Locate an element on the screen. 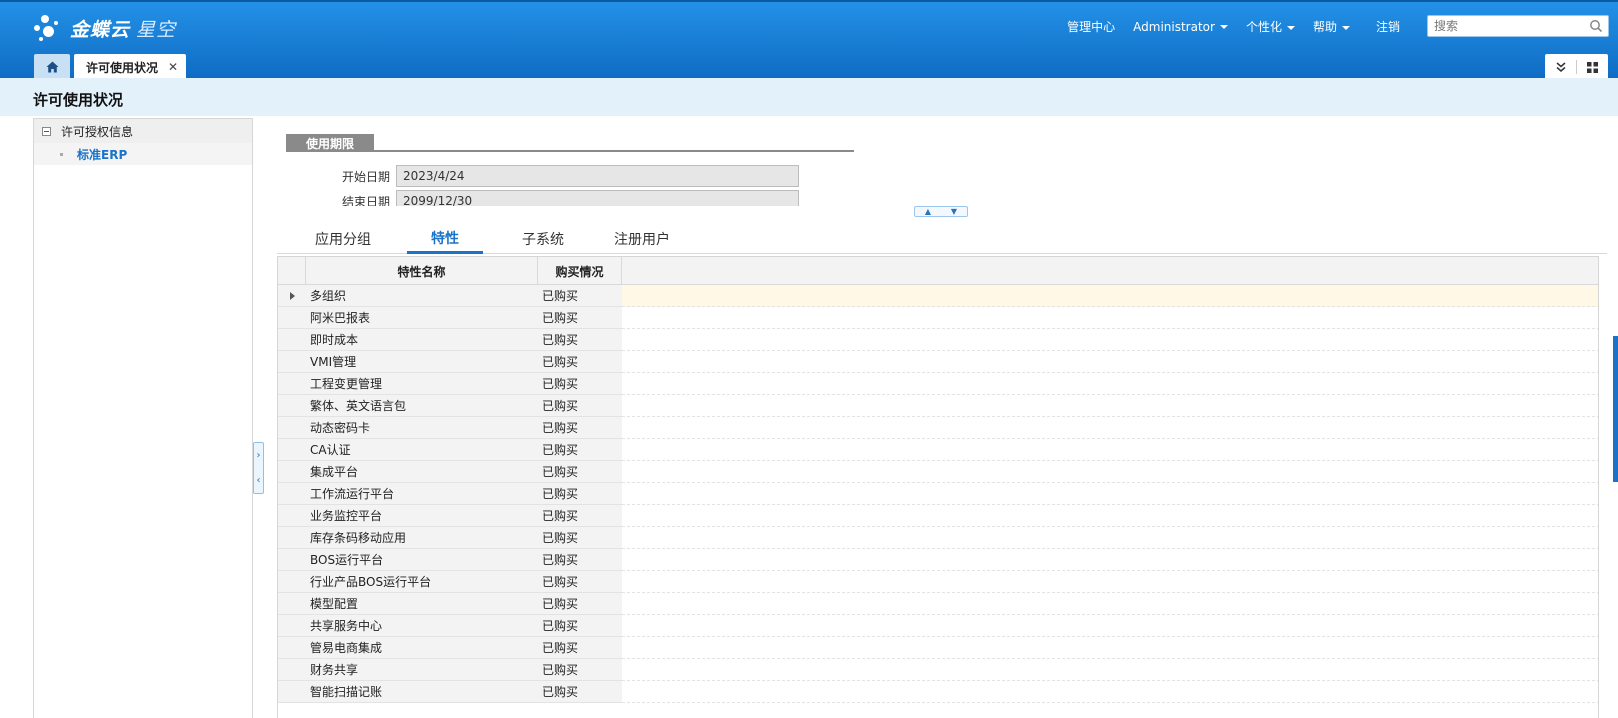 This screenshot has height=718, width=1618. start-date-field: 2023/4/24 is located at coordinates (597, 176).